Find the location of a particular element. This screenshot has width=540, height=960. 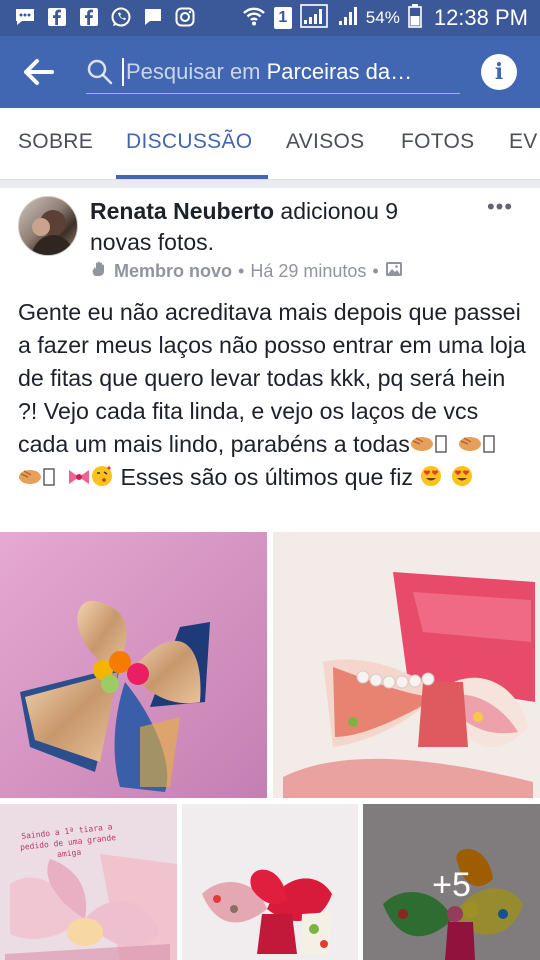

info-icon: i is located at coordinates (499, 72).